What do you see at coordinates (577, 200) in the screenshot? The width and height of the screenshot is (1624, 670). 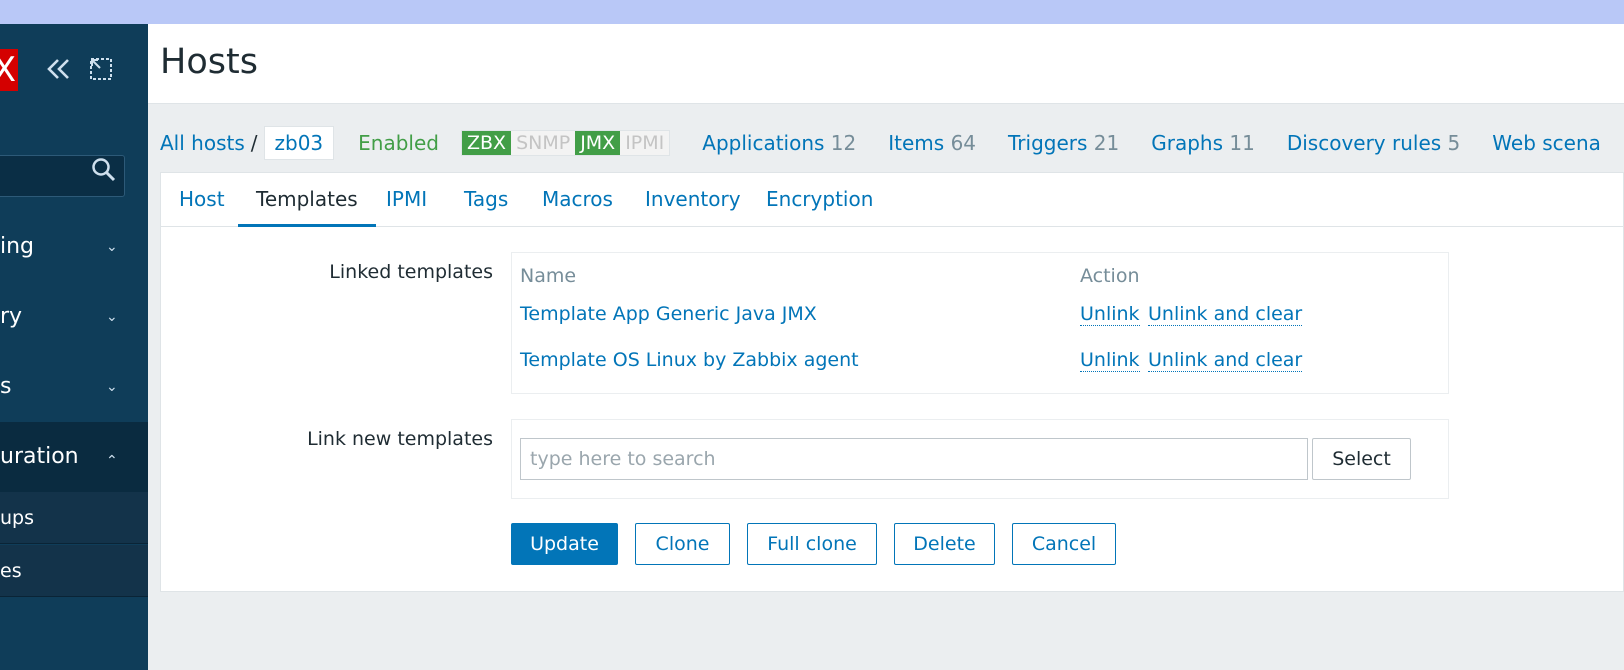 I see `tab-macros: Macros` at bounding box center [577, 200].